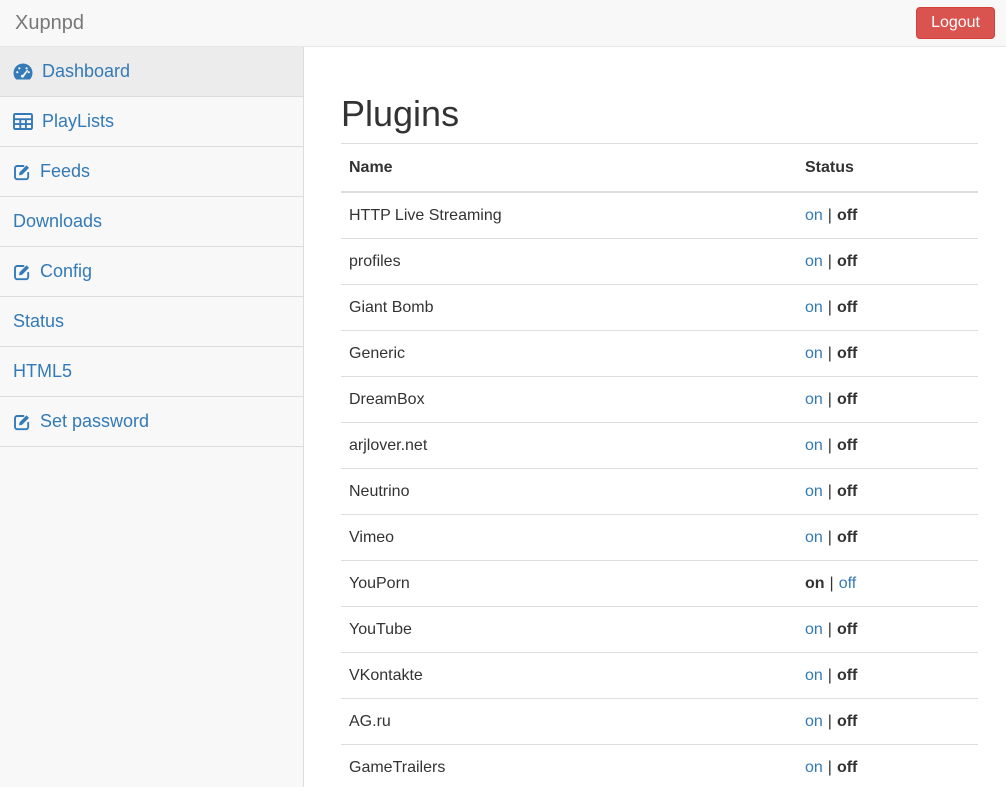 The height and width of the screenshot is (787, 1006). Describe the element at coordinates (39, 321) in the screenshot. I see `sidebar-item-label: Status` at that location.